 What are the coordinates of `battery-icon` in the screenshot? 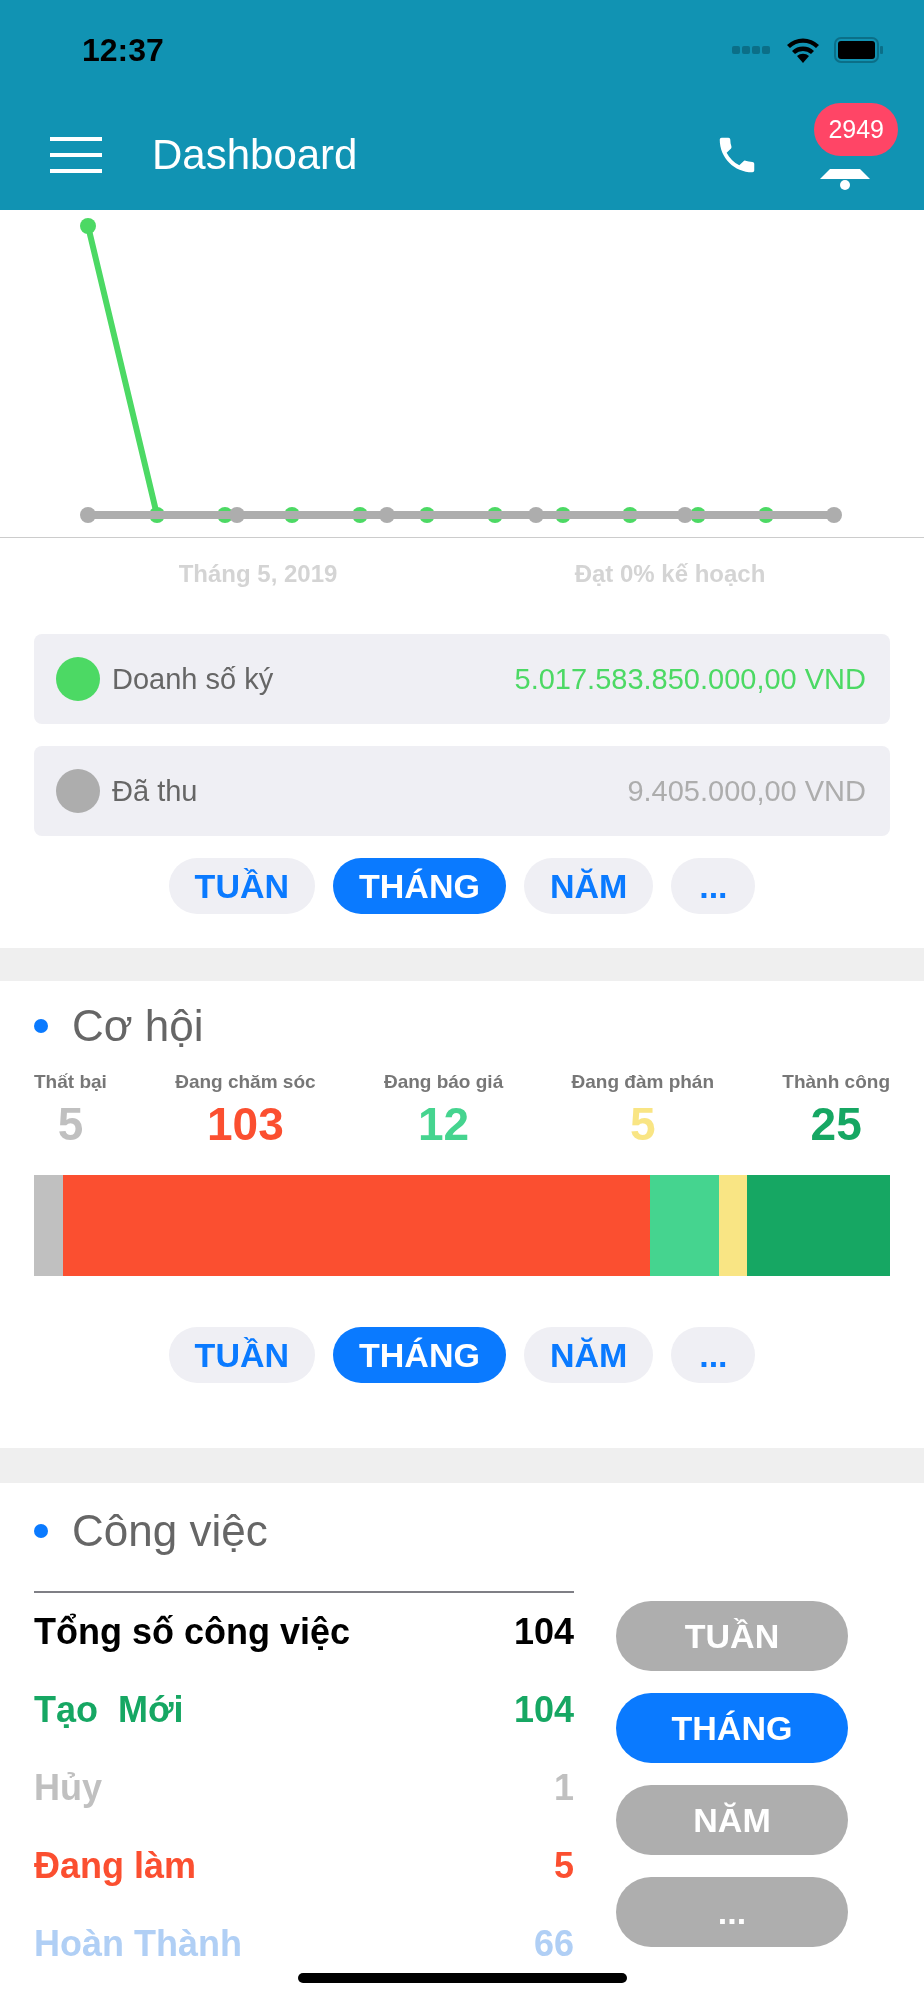 It's located at (859, 50).